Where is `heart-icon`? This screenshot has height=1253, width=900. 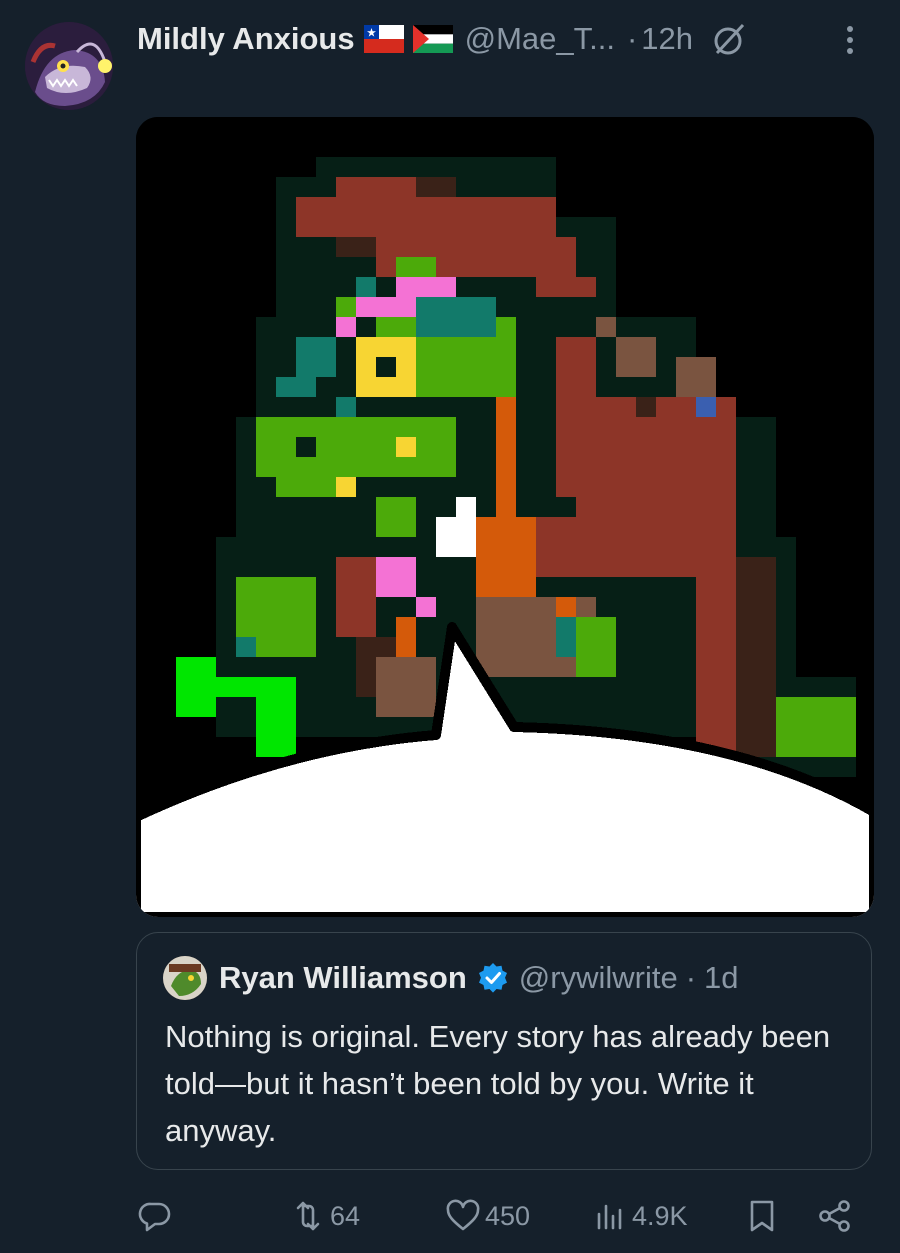
heart-icon is located at coordinates (463, 1215).